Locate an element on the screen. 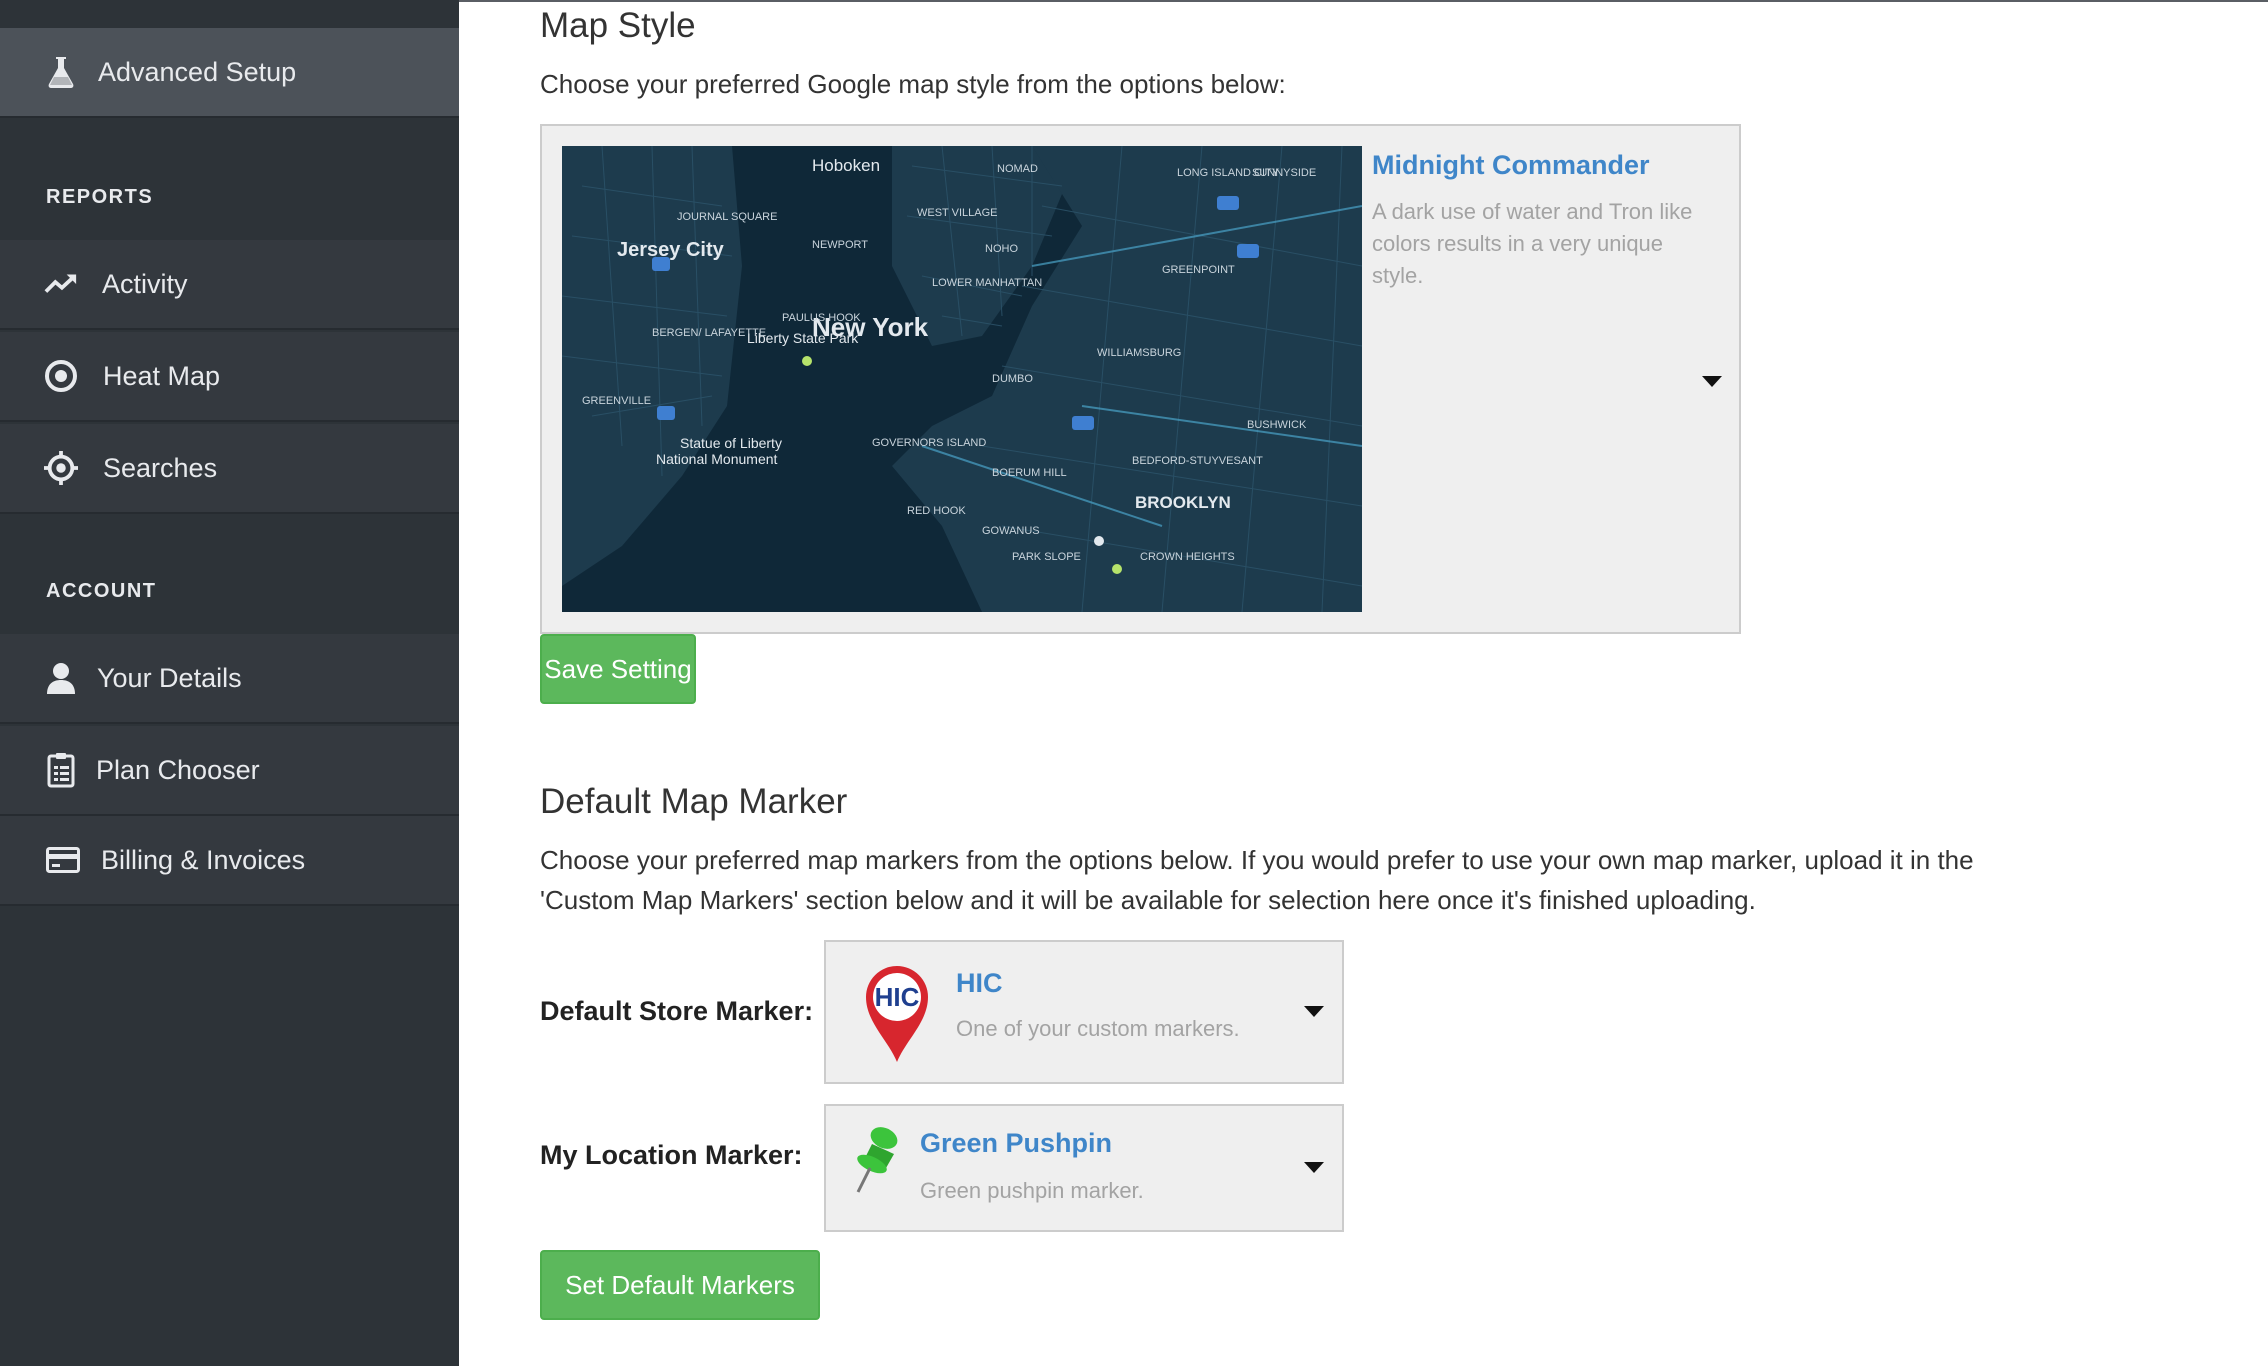 This screenshot has height=1366, width=2268. sidebar-item-label: Advanced Setup is located at coordinates (197, 71).